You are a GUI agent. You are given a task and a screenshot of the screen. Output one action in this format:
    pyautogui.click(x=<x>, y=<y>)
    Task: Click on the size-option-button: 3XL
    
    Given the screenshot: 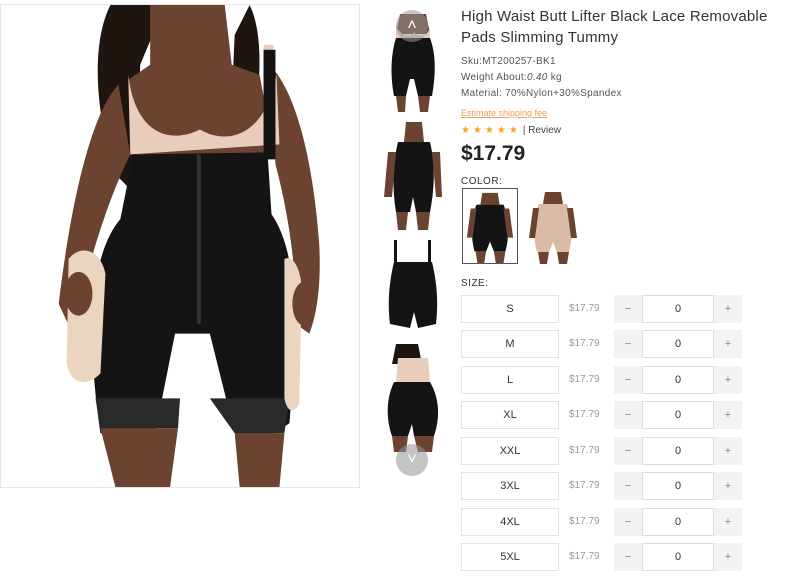 What is the action you would take?
    pyautogui.click(x=510, y=486)
    